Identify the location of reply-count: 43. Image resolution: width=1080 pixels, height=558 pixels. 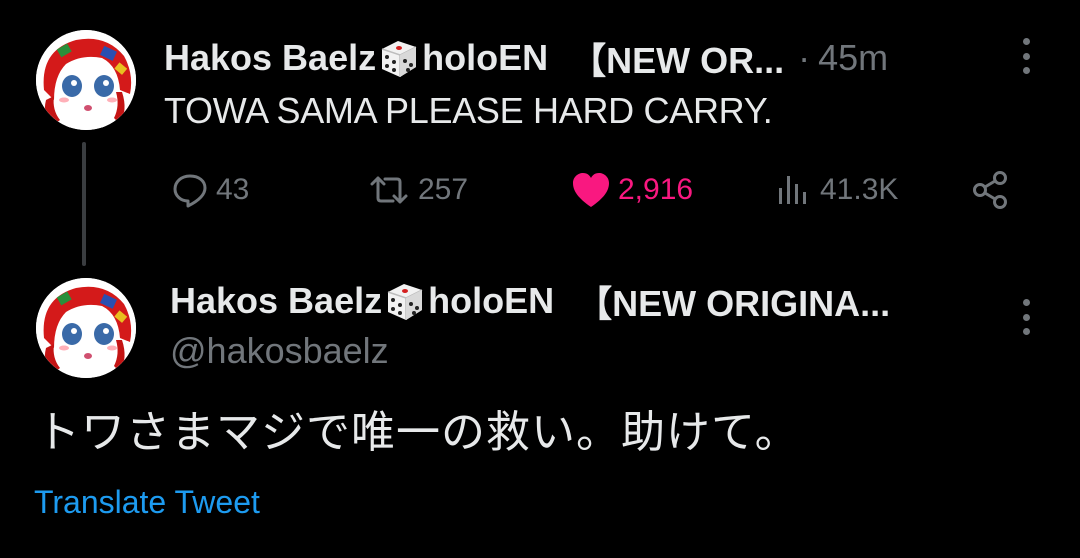
(233, 189).